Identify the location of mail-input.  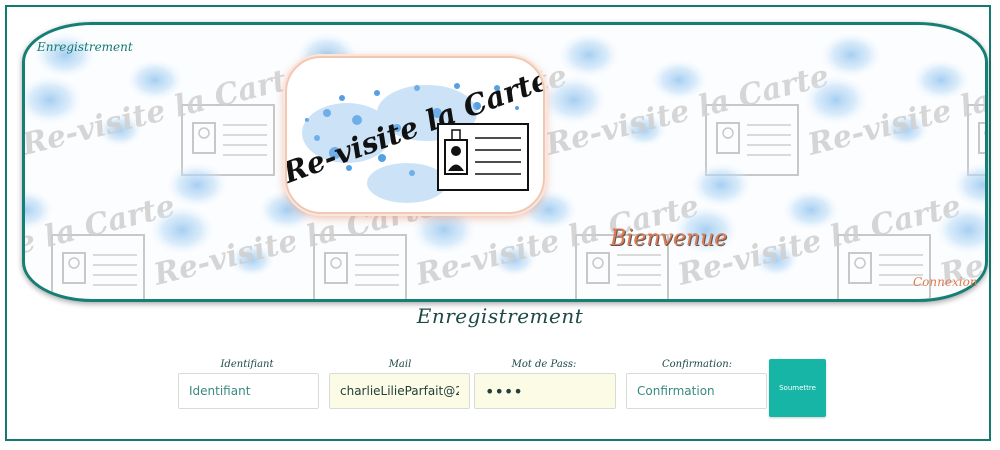
(399, 391).